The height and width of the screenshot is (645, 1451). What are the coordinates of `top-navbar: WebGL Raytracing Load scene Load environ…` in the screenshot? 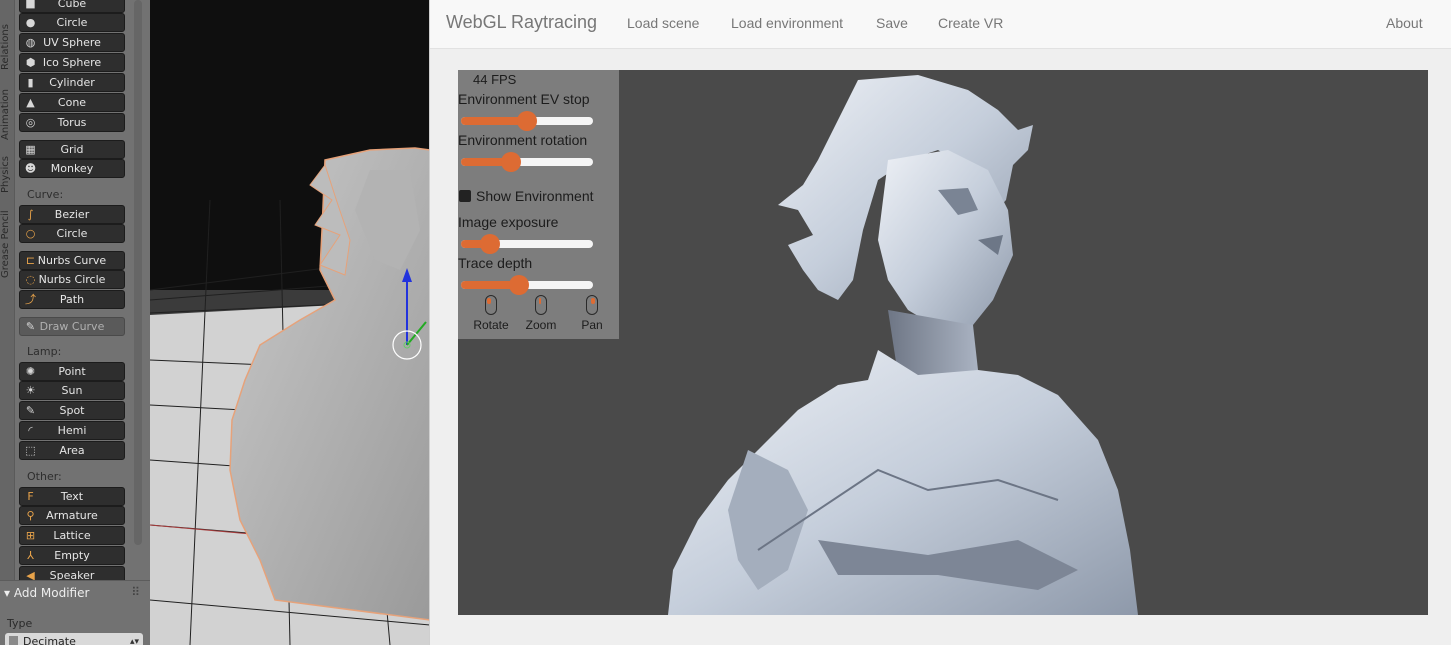 It's located at (940, 24).